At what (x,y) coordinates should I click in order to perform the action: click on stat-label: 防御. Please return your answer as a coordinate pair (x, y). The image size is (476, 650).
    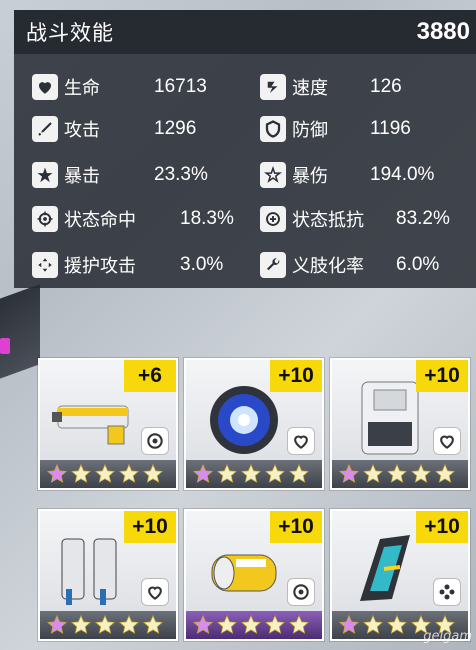
    Looking at the image, I should click on (310, 130).